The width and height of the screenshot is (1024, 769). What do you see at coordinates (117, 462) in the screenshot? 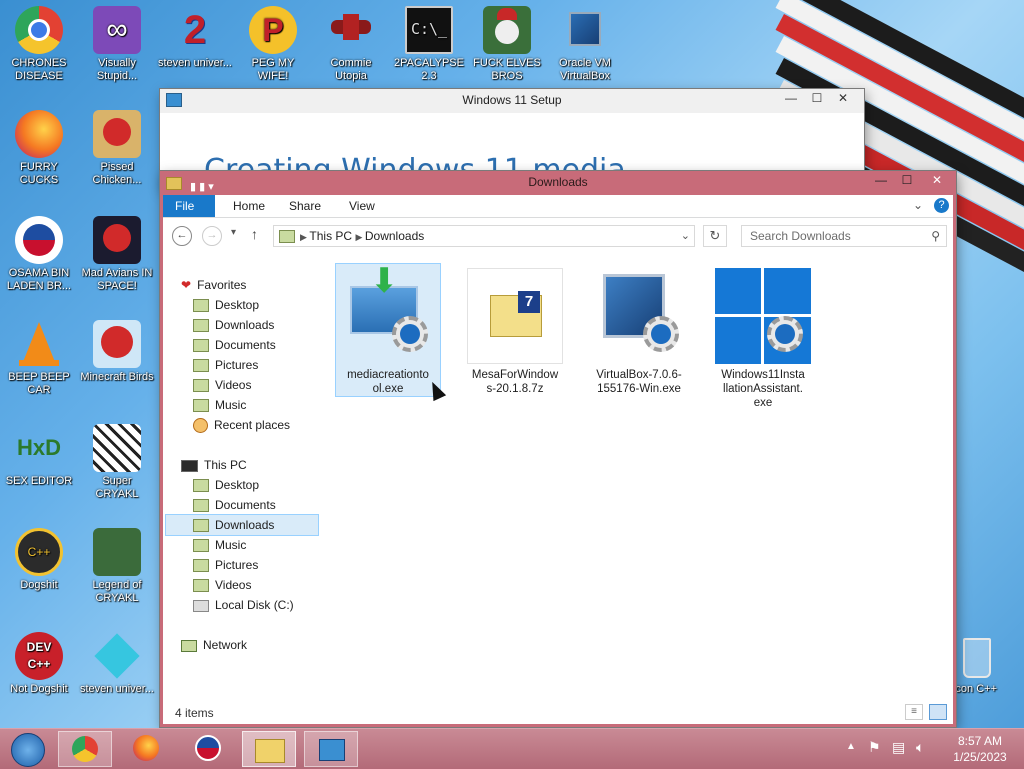
I see `desktop-icon-super-cryakl: Super CRYAKL` at bounding box center [117, 462].